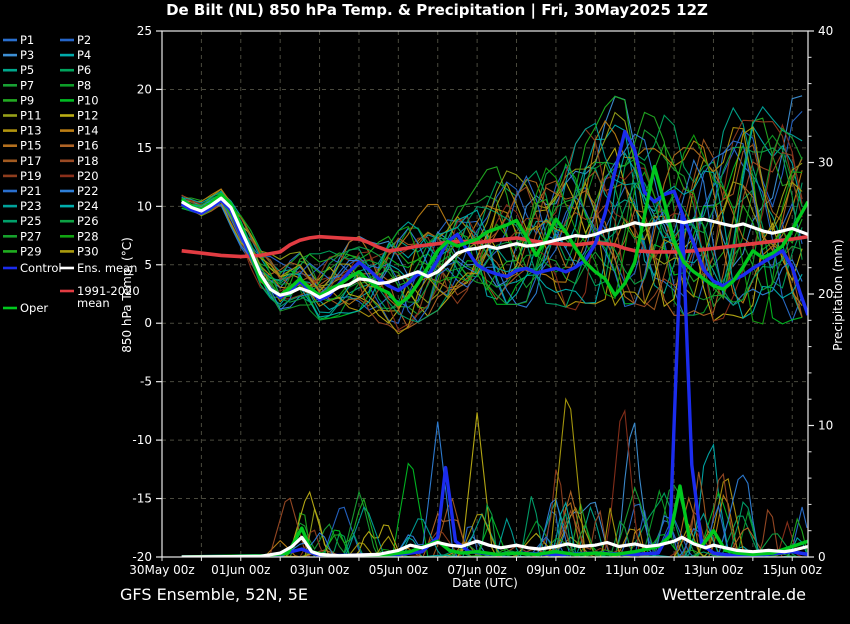  I want to click on legend-P9-label: P9, so click(27, 100).